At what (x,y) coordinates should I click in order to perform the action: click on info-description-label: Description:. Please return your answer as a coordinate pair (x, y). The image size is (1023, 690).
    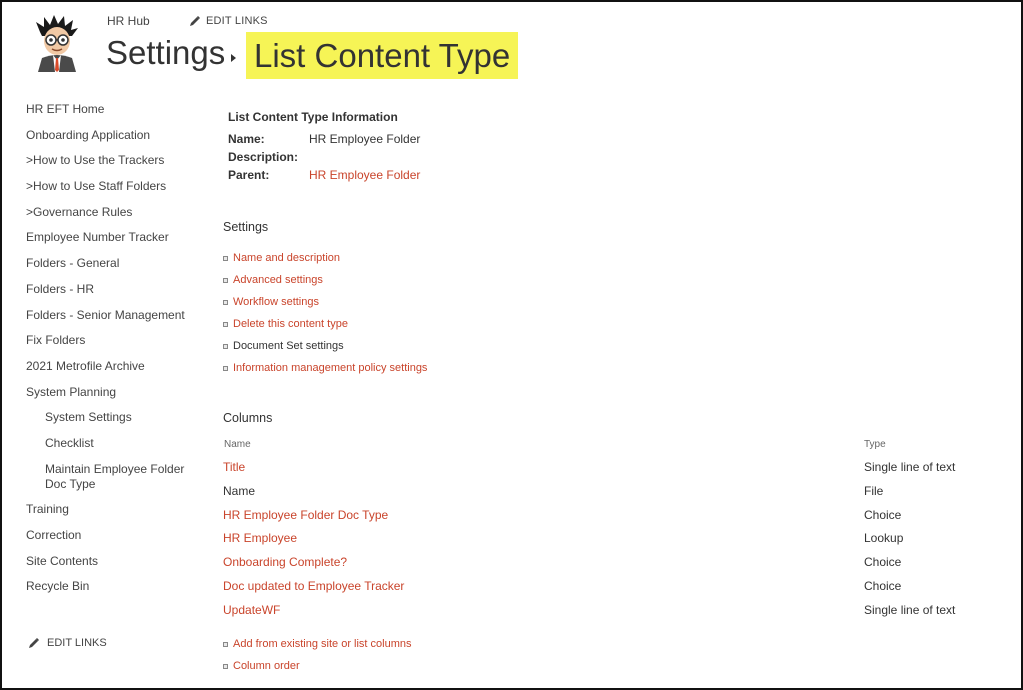
    Looking at the image, I should click on (263, 157).